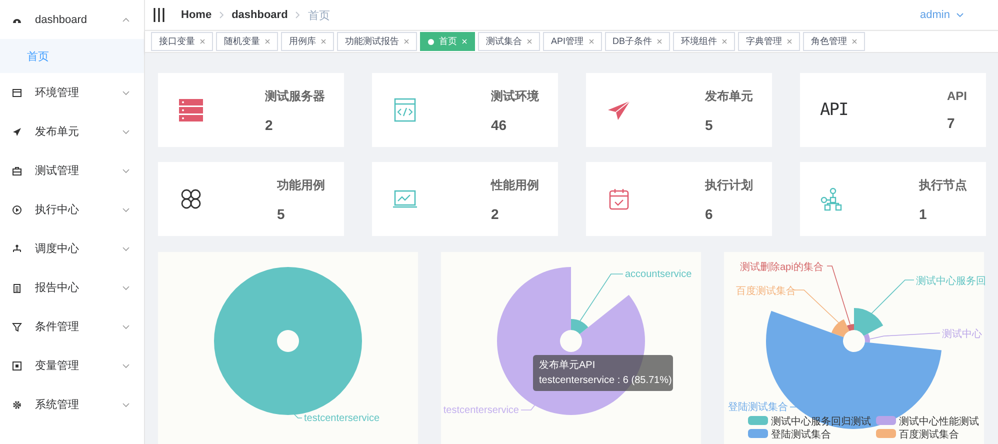 Image resolution: width=998 pixels, height=444 pixels. Describe the element at coordinates (72, 209) in the screenshot. I see `menu-item: 执行中心` at that location.